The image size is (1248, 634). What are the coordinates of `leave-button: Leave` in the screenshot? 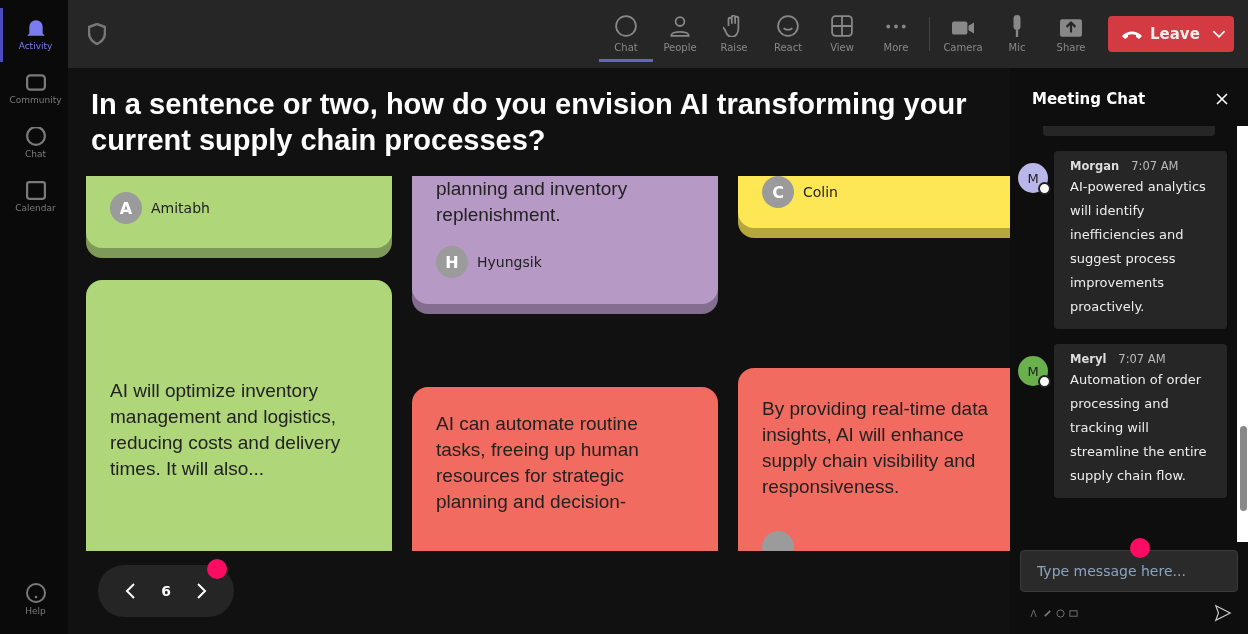 It's located at (1171, 34).